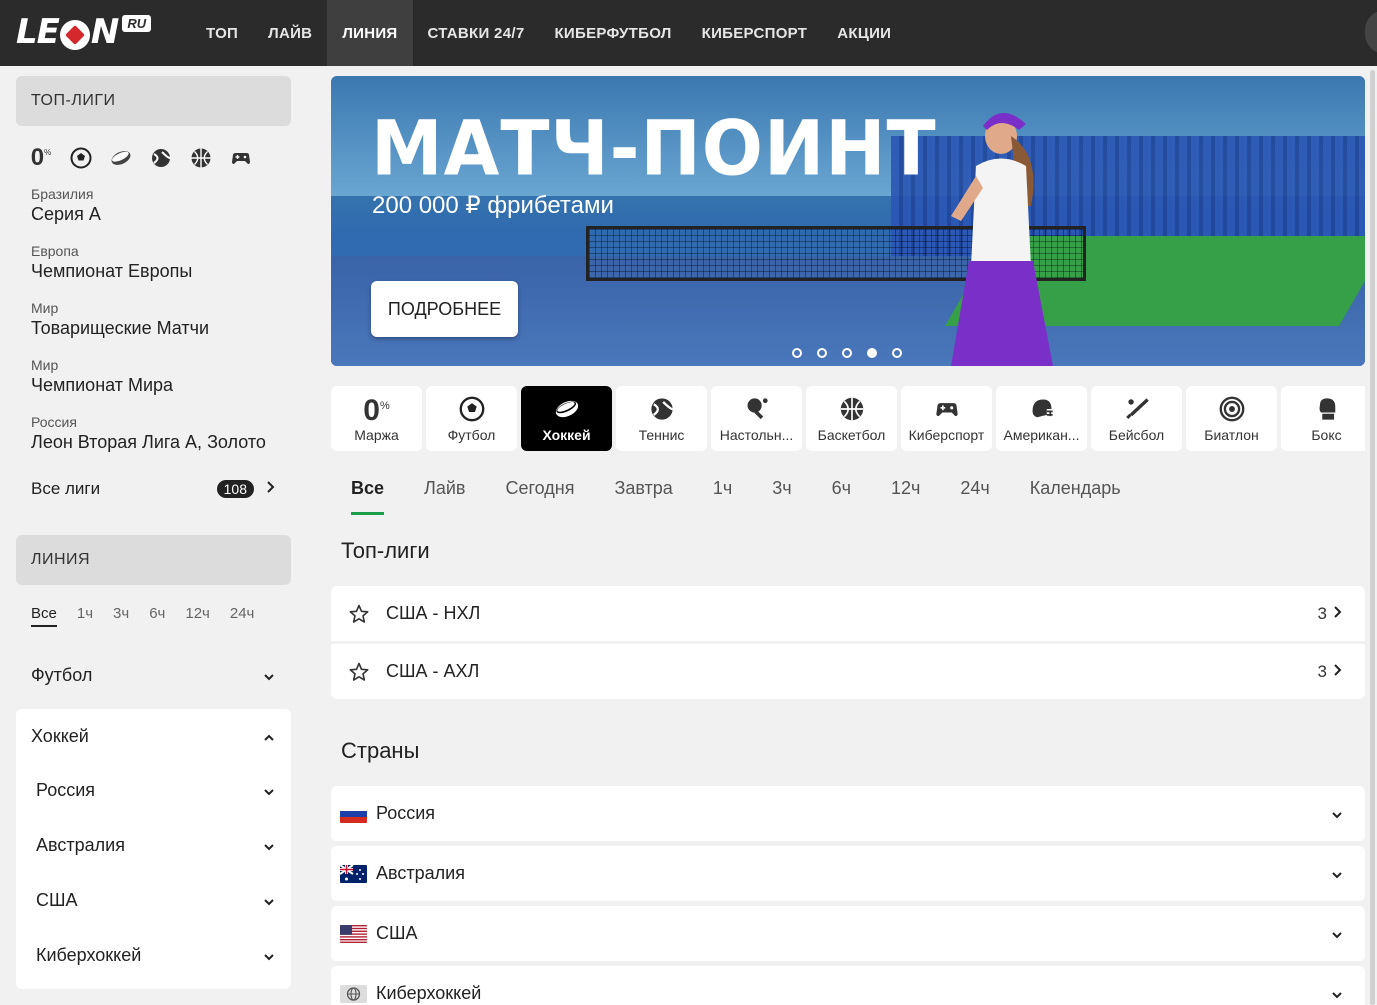 This screenshot has height=1005, width=1377. I want to click on filter-tab-label: Все, so click(368, 496).